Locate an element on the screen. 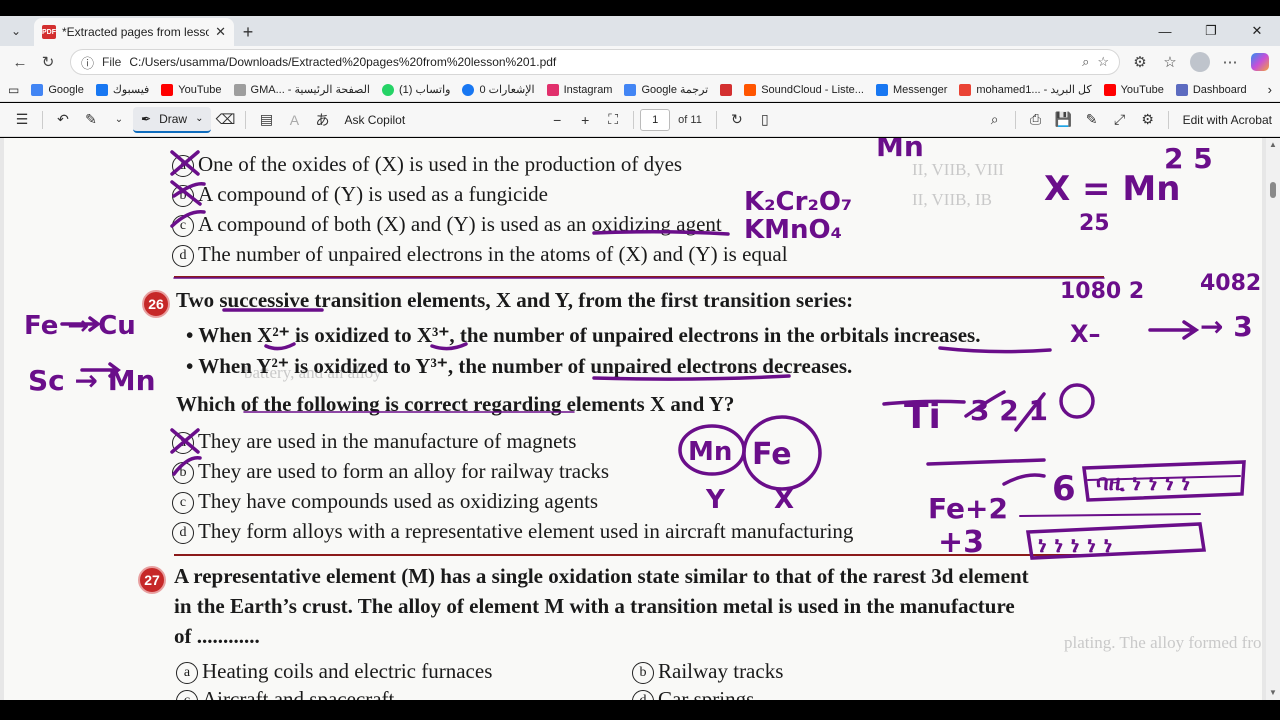 Image resolution: width=1280 pixels, height=720 pixels. instagram-icon is located at coordinates (552, 89).